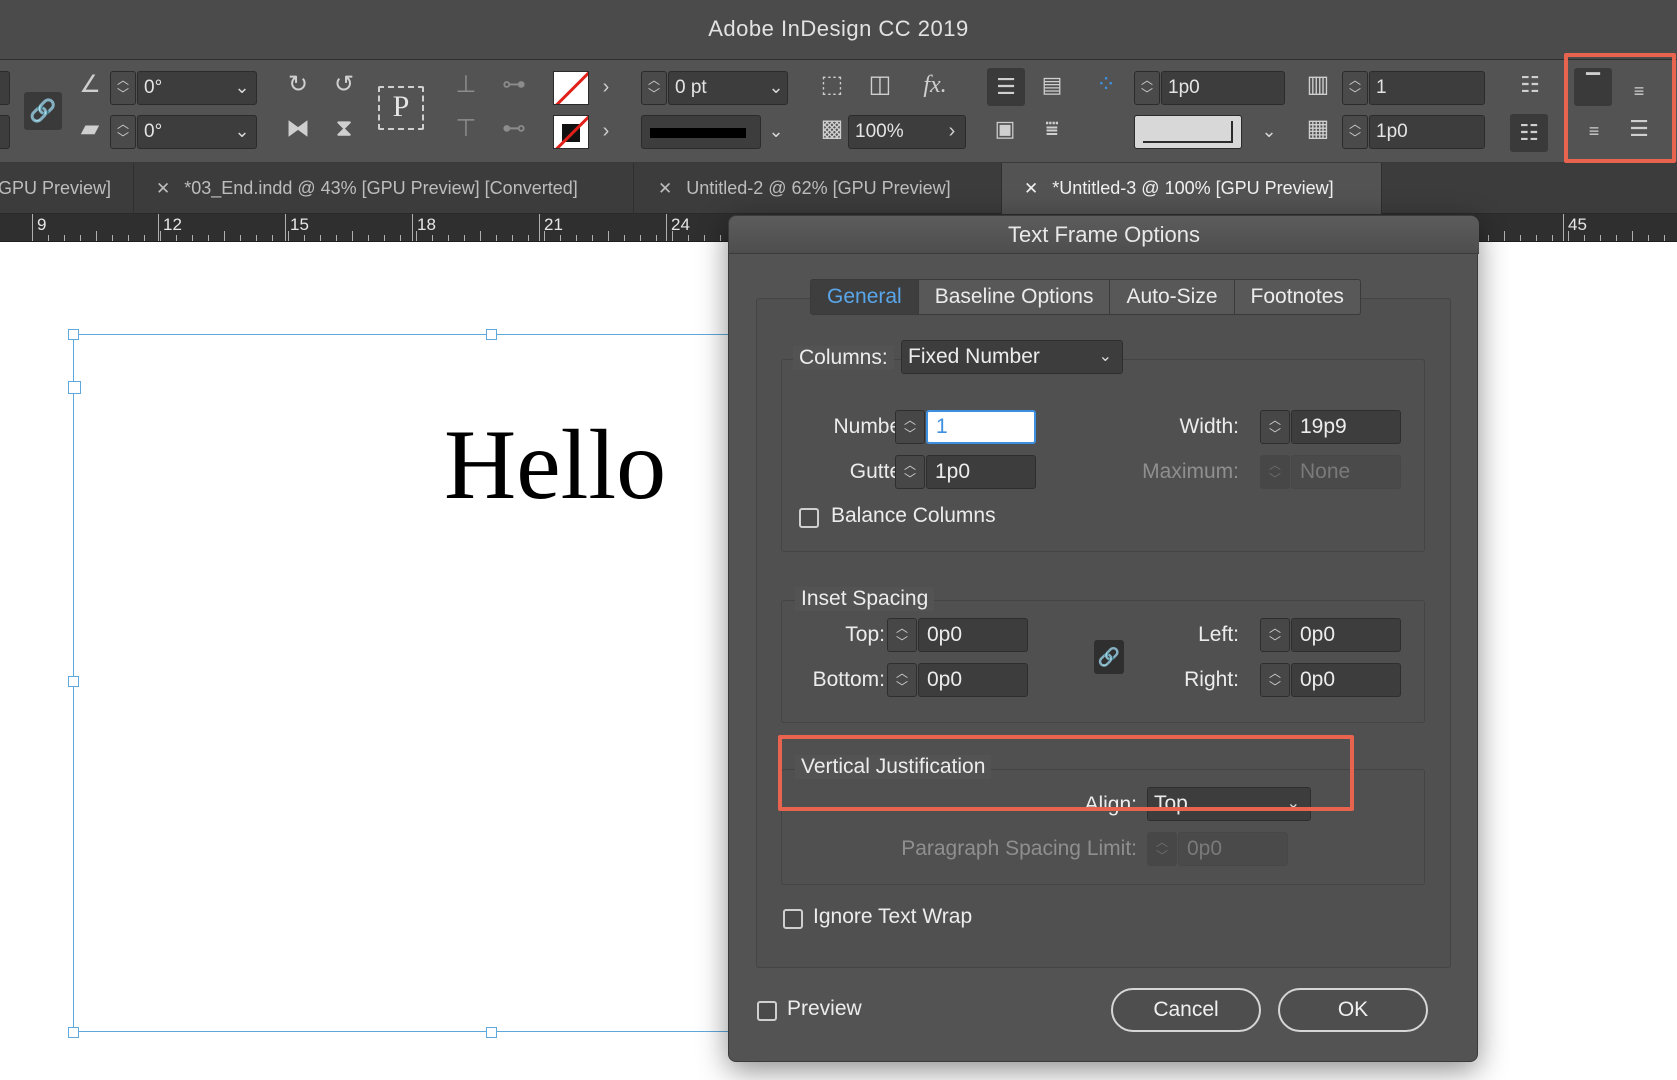  I want to click on inset-bottom-spinner: ︿ ﹀, so click(902, 680).